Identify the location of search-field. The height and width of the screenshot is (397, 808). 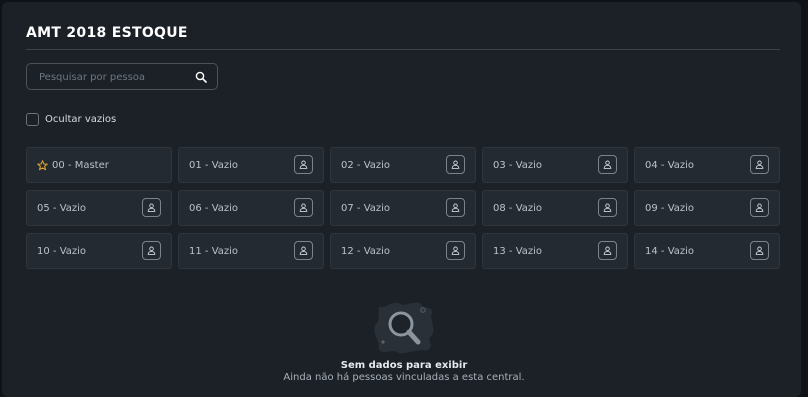
(122, 77).